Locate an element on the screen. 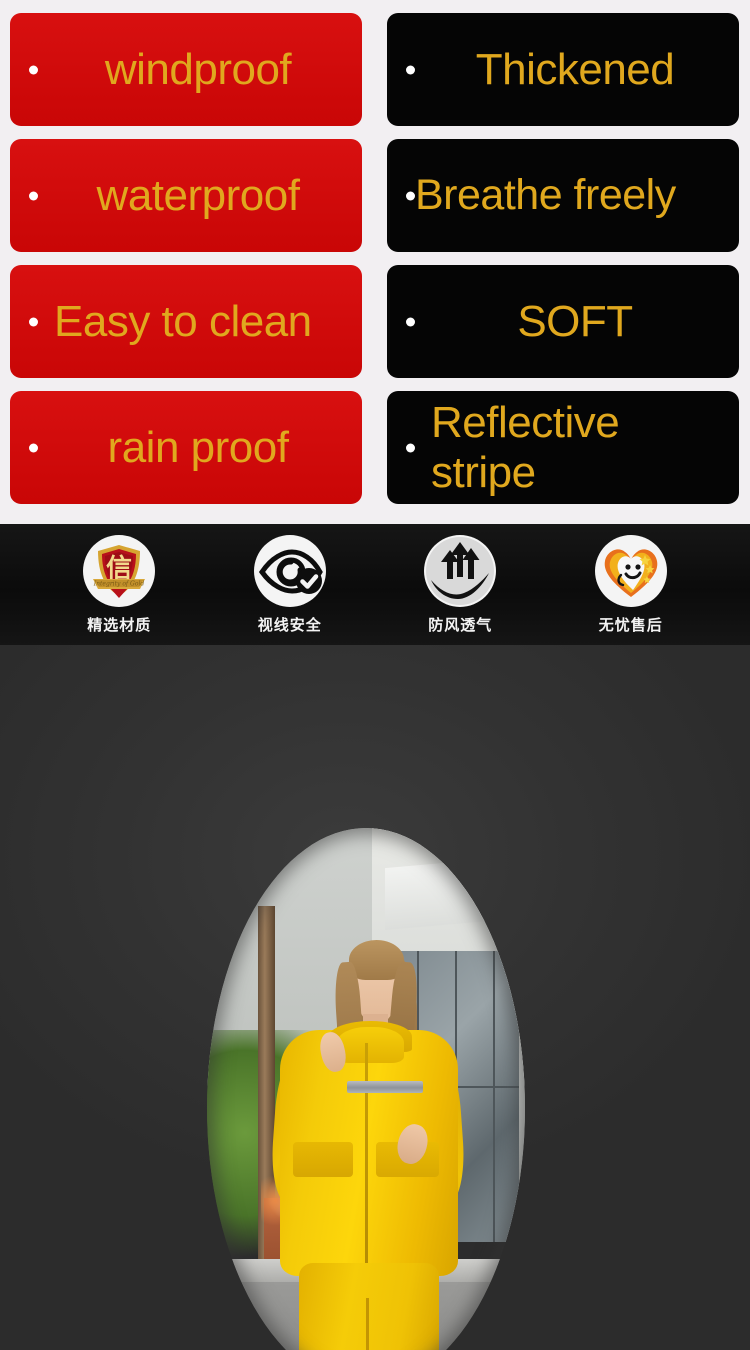 The width and height of the screenshot is (750, 1350). eye-check-icon-glyph is located at coordinates (290, 571).